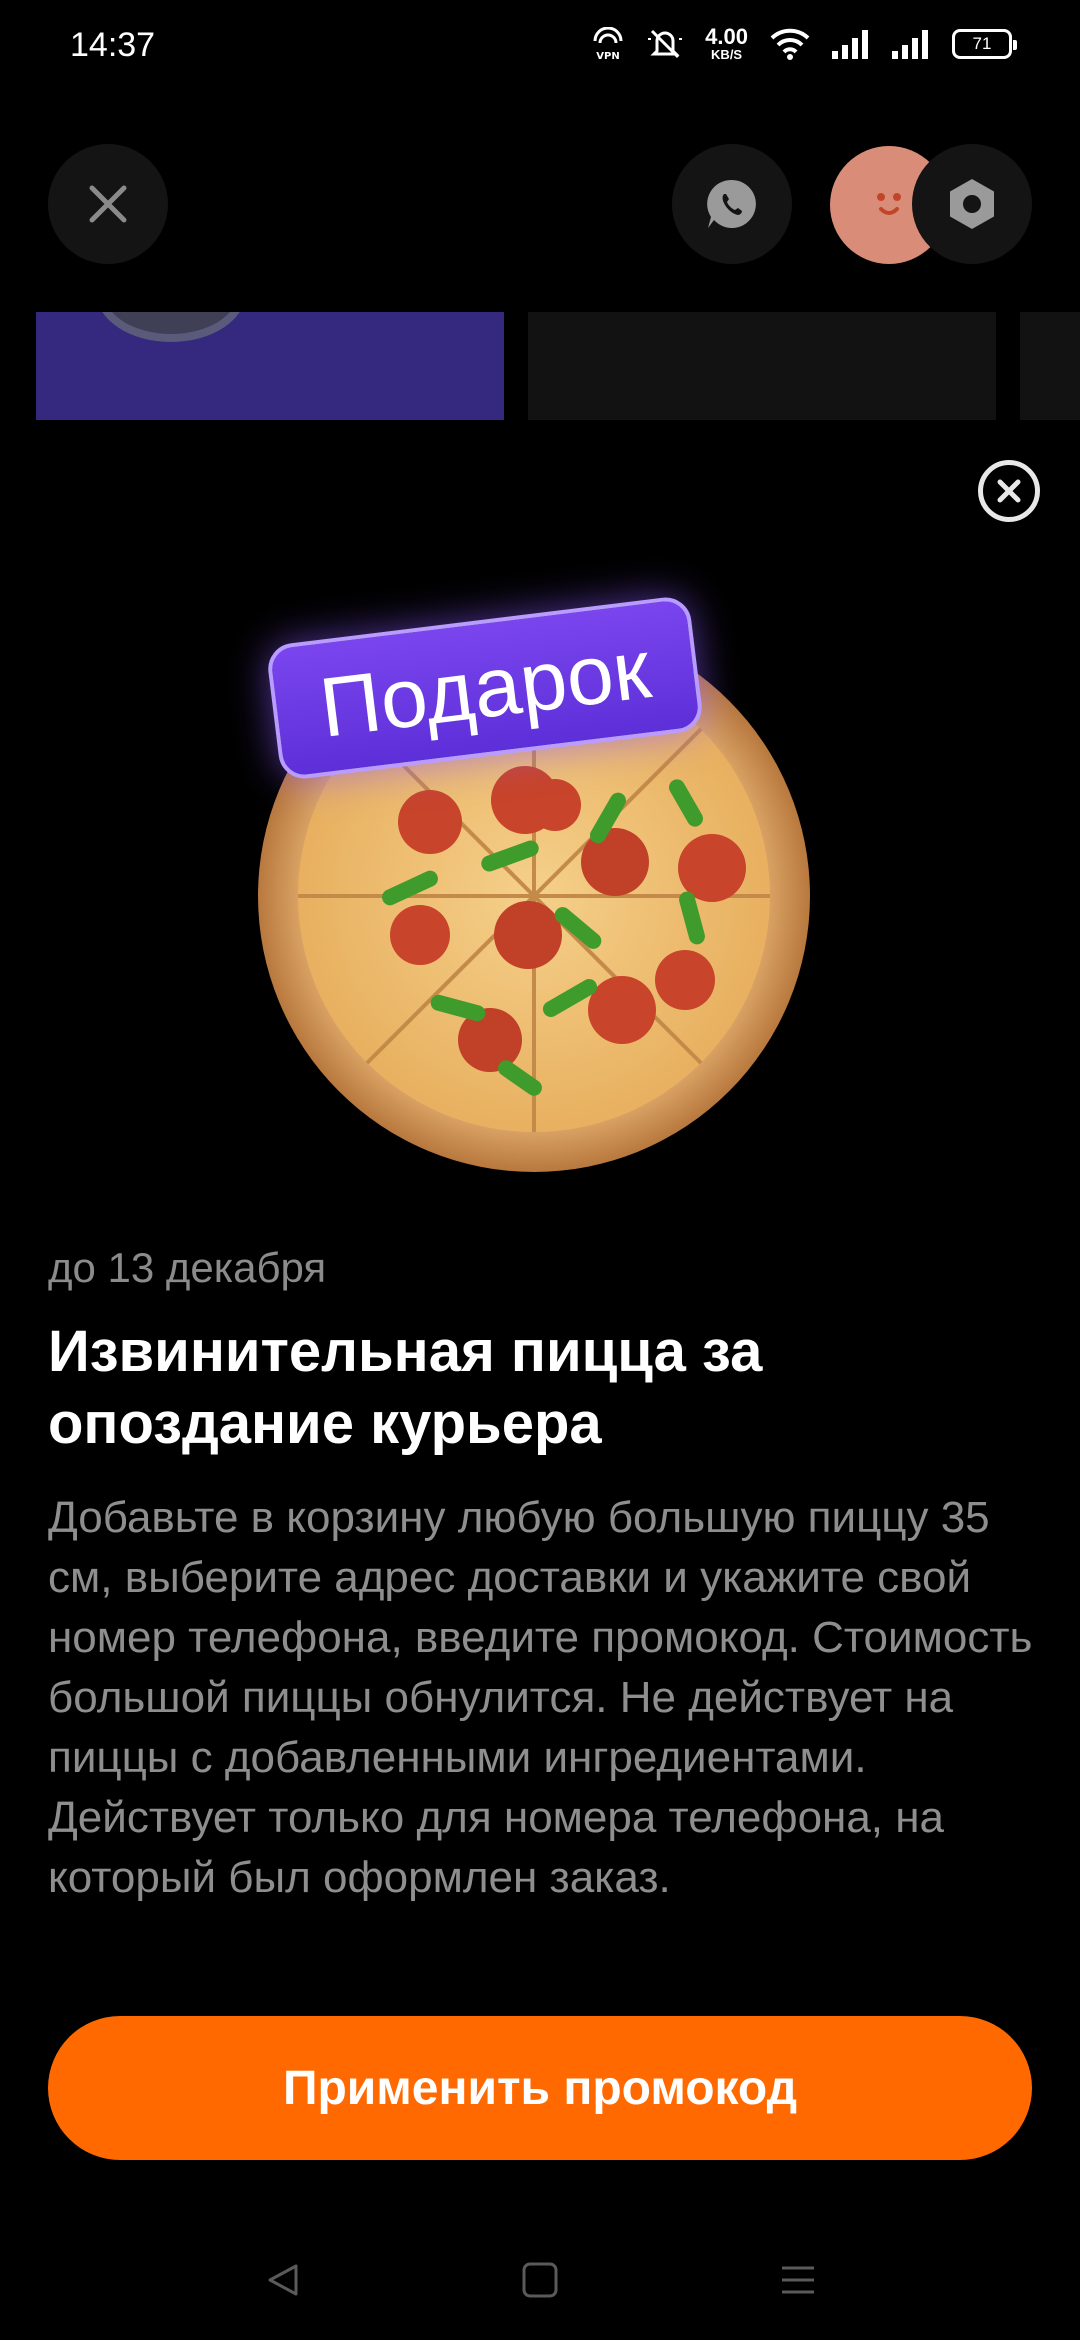 The image size is (1080, 2340). Describe the element at coordinates (790, 44) in the screenshot. I see `wifi-icon` at that location.